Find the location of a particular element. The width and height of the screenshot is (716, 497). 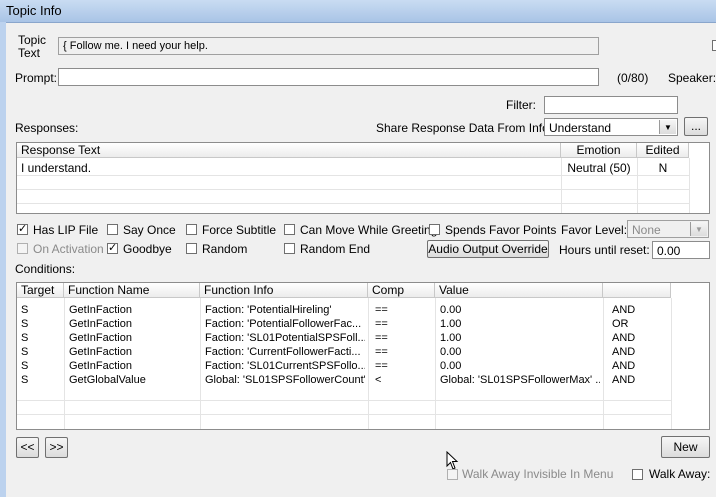

speaker-label: Speaker: is located at coordinates (692, 78).